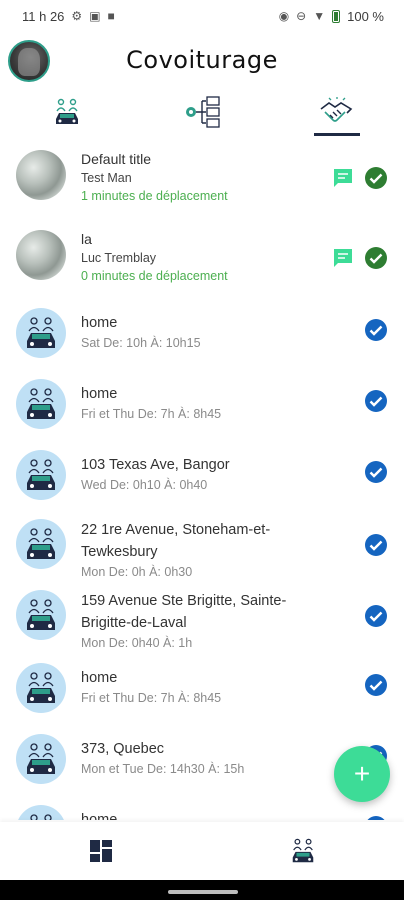 Image resolution: width=404 pixels, height=900 pixels. I want to click on camera-icon: ■, so click(111, 16).